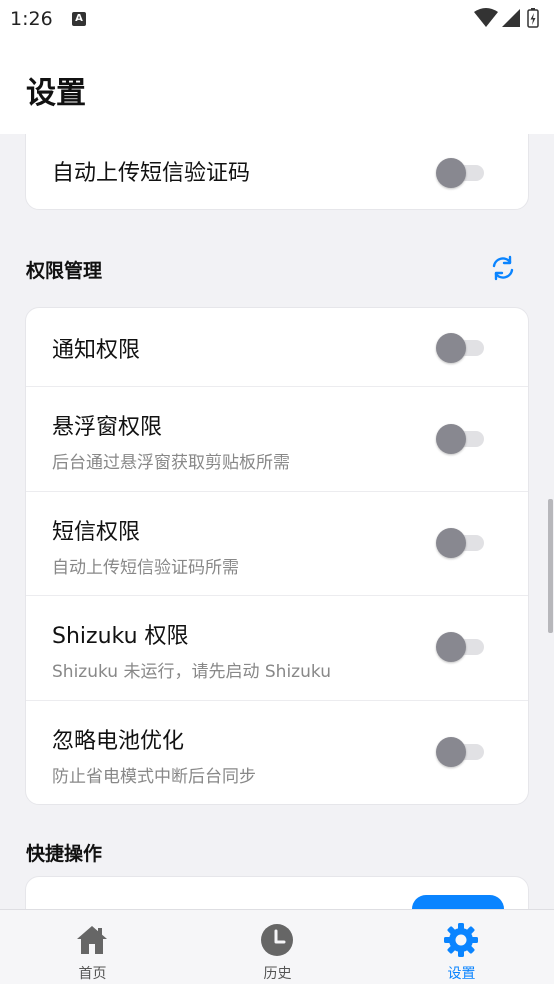 This screenshot has height=984, width=554. What do you see at coordinates (154, 777) in the screenshot?
I see `setting-subtitle: 防止省电模式中断后台同步` at bounding box center [154, 777].